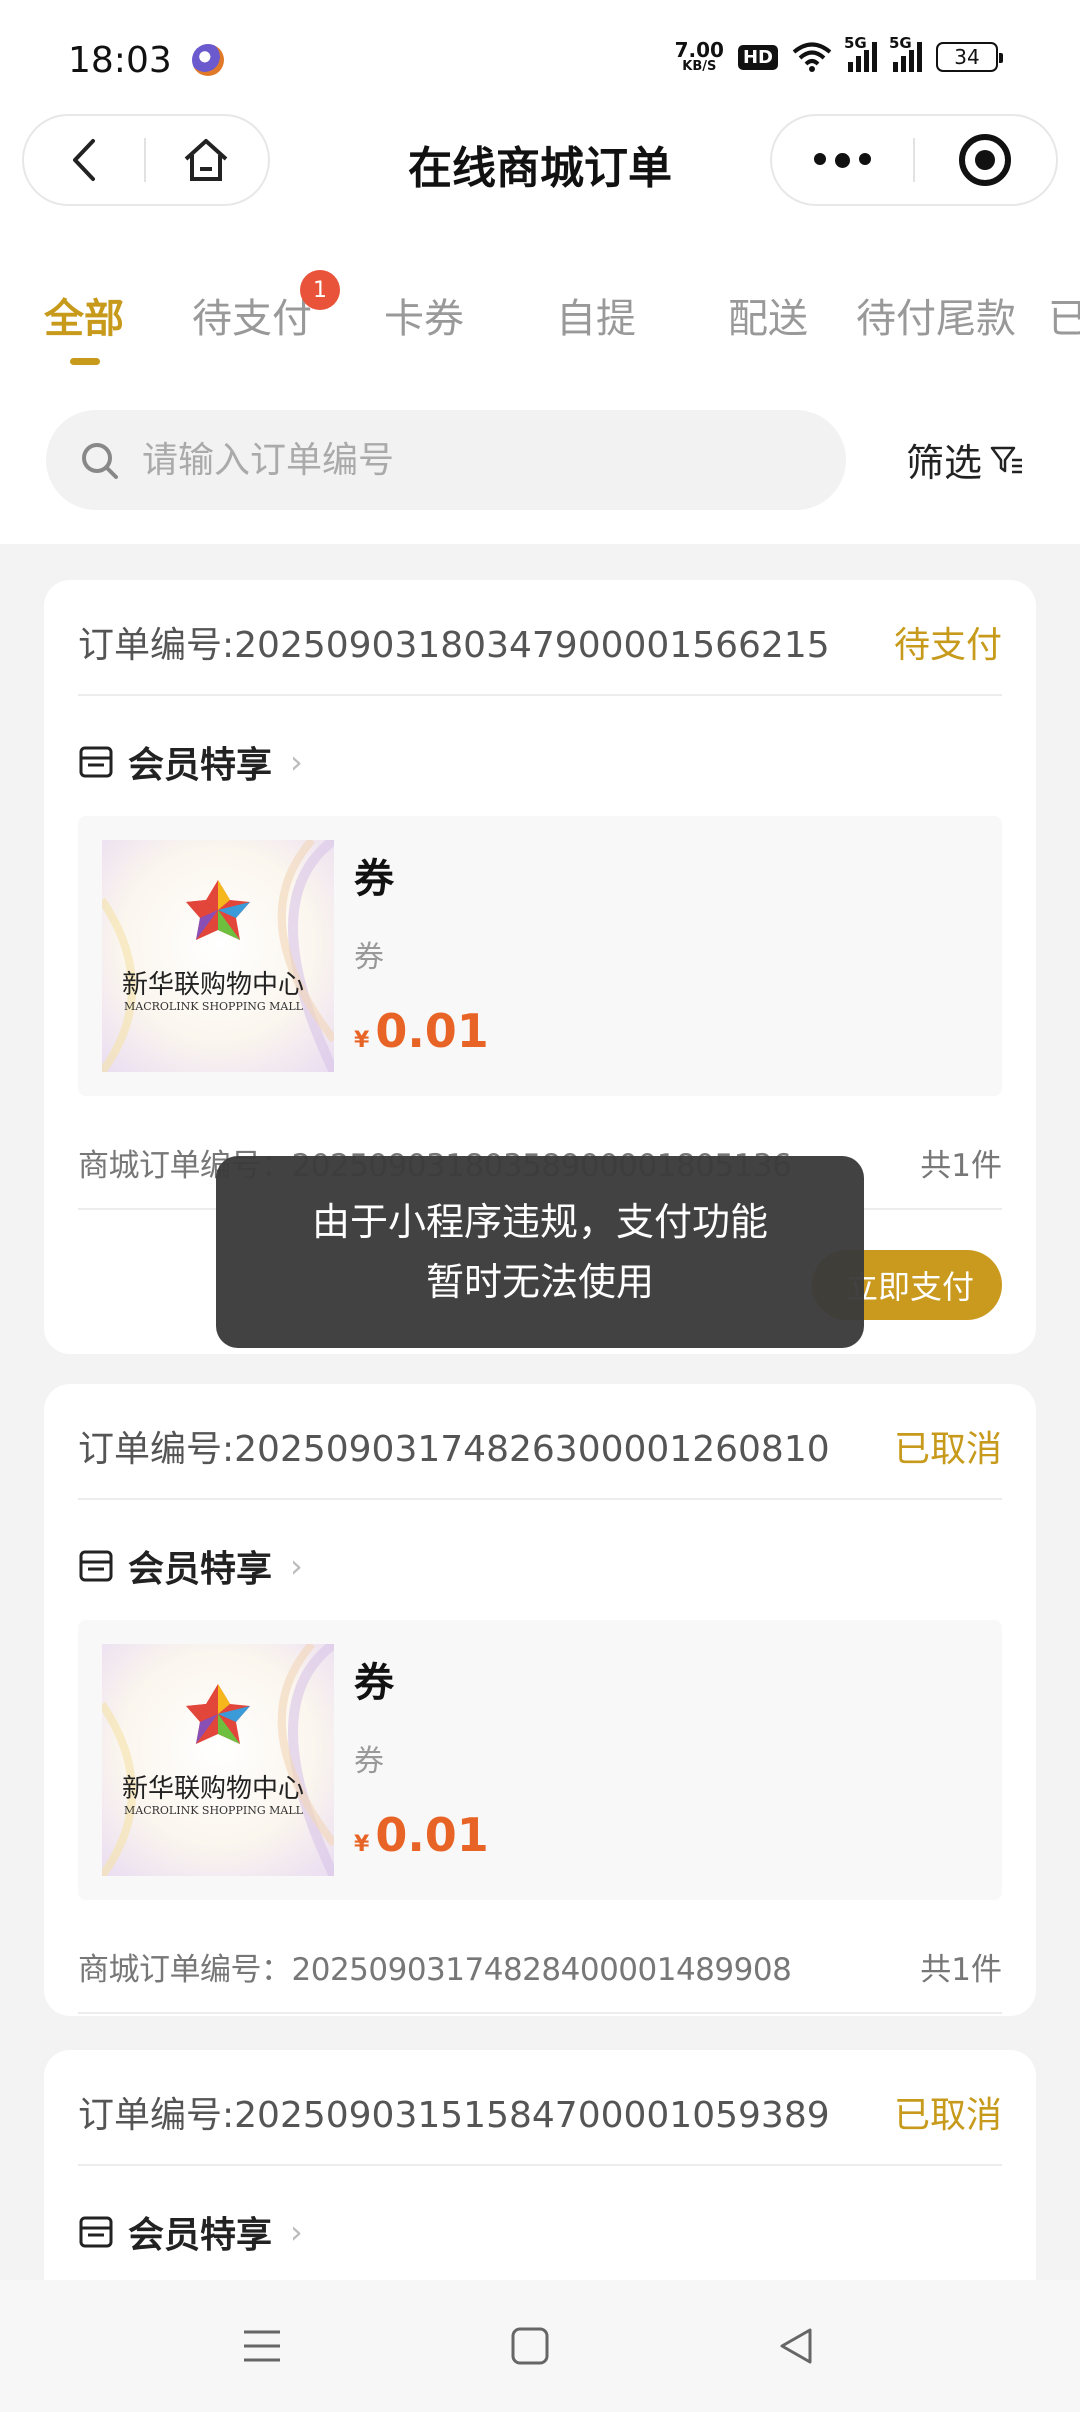 The height and width of the screenshot is (2412, 1080). What do you see at coordinates (969, 57) in the screenshot?
I see `battery-icon: 34` at bounding box center [969, 57].